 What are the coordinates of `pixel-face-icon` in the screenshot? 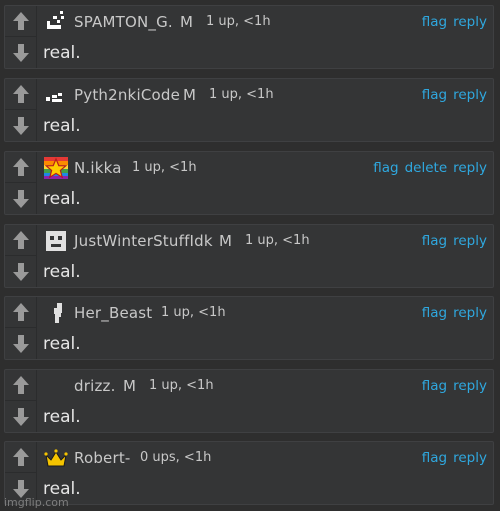 It's located at (56, 241).